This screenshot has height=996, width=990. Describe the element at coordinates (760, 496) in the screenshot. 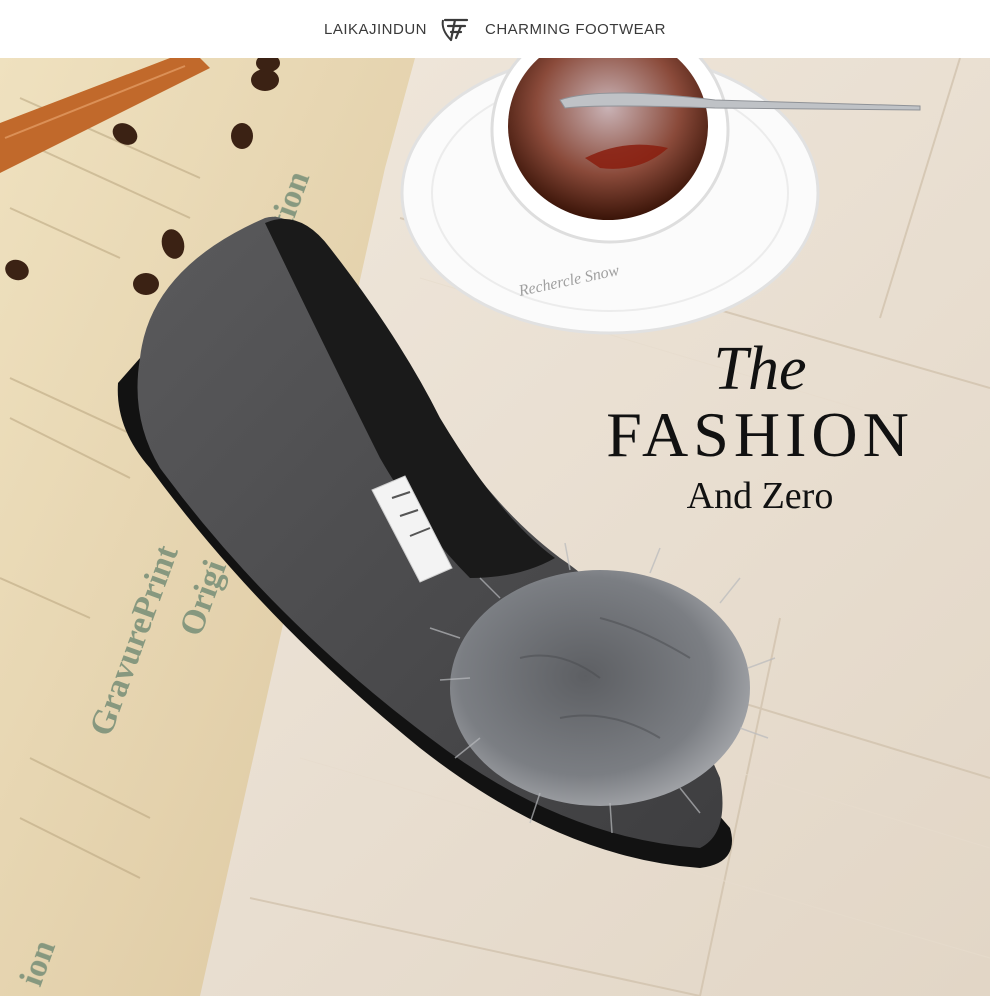

I see `headline-and-zero: And Zero` at that location.